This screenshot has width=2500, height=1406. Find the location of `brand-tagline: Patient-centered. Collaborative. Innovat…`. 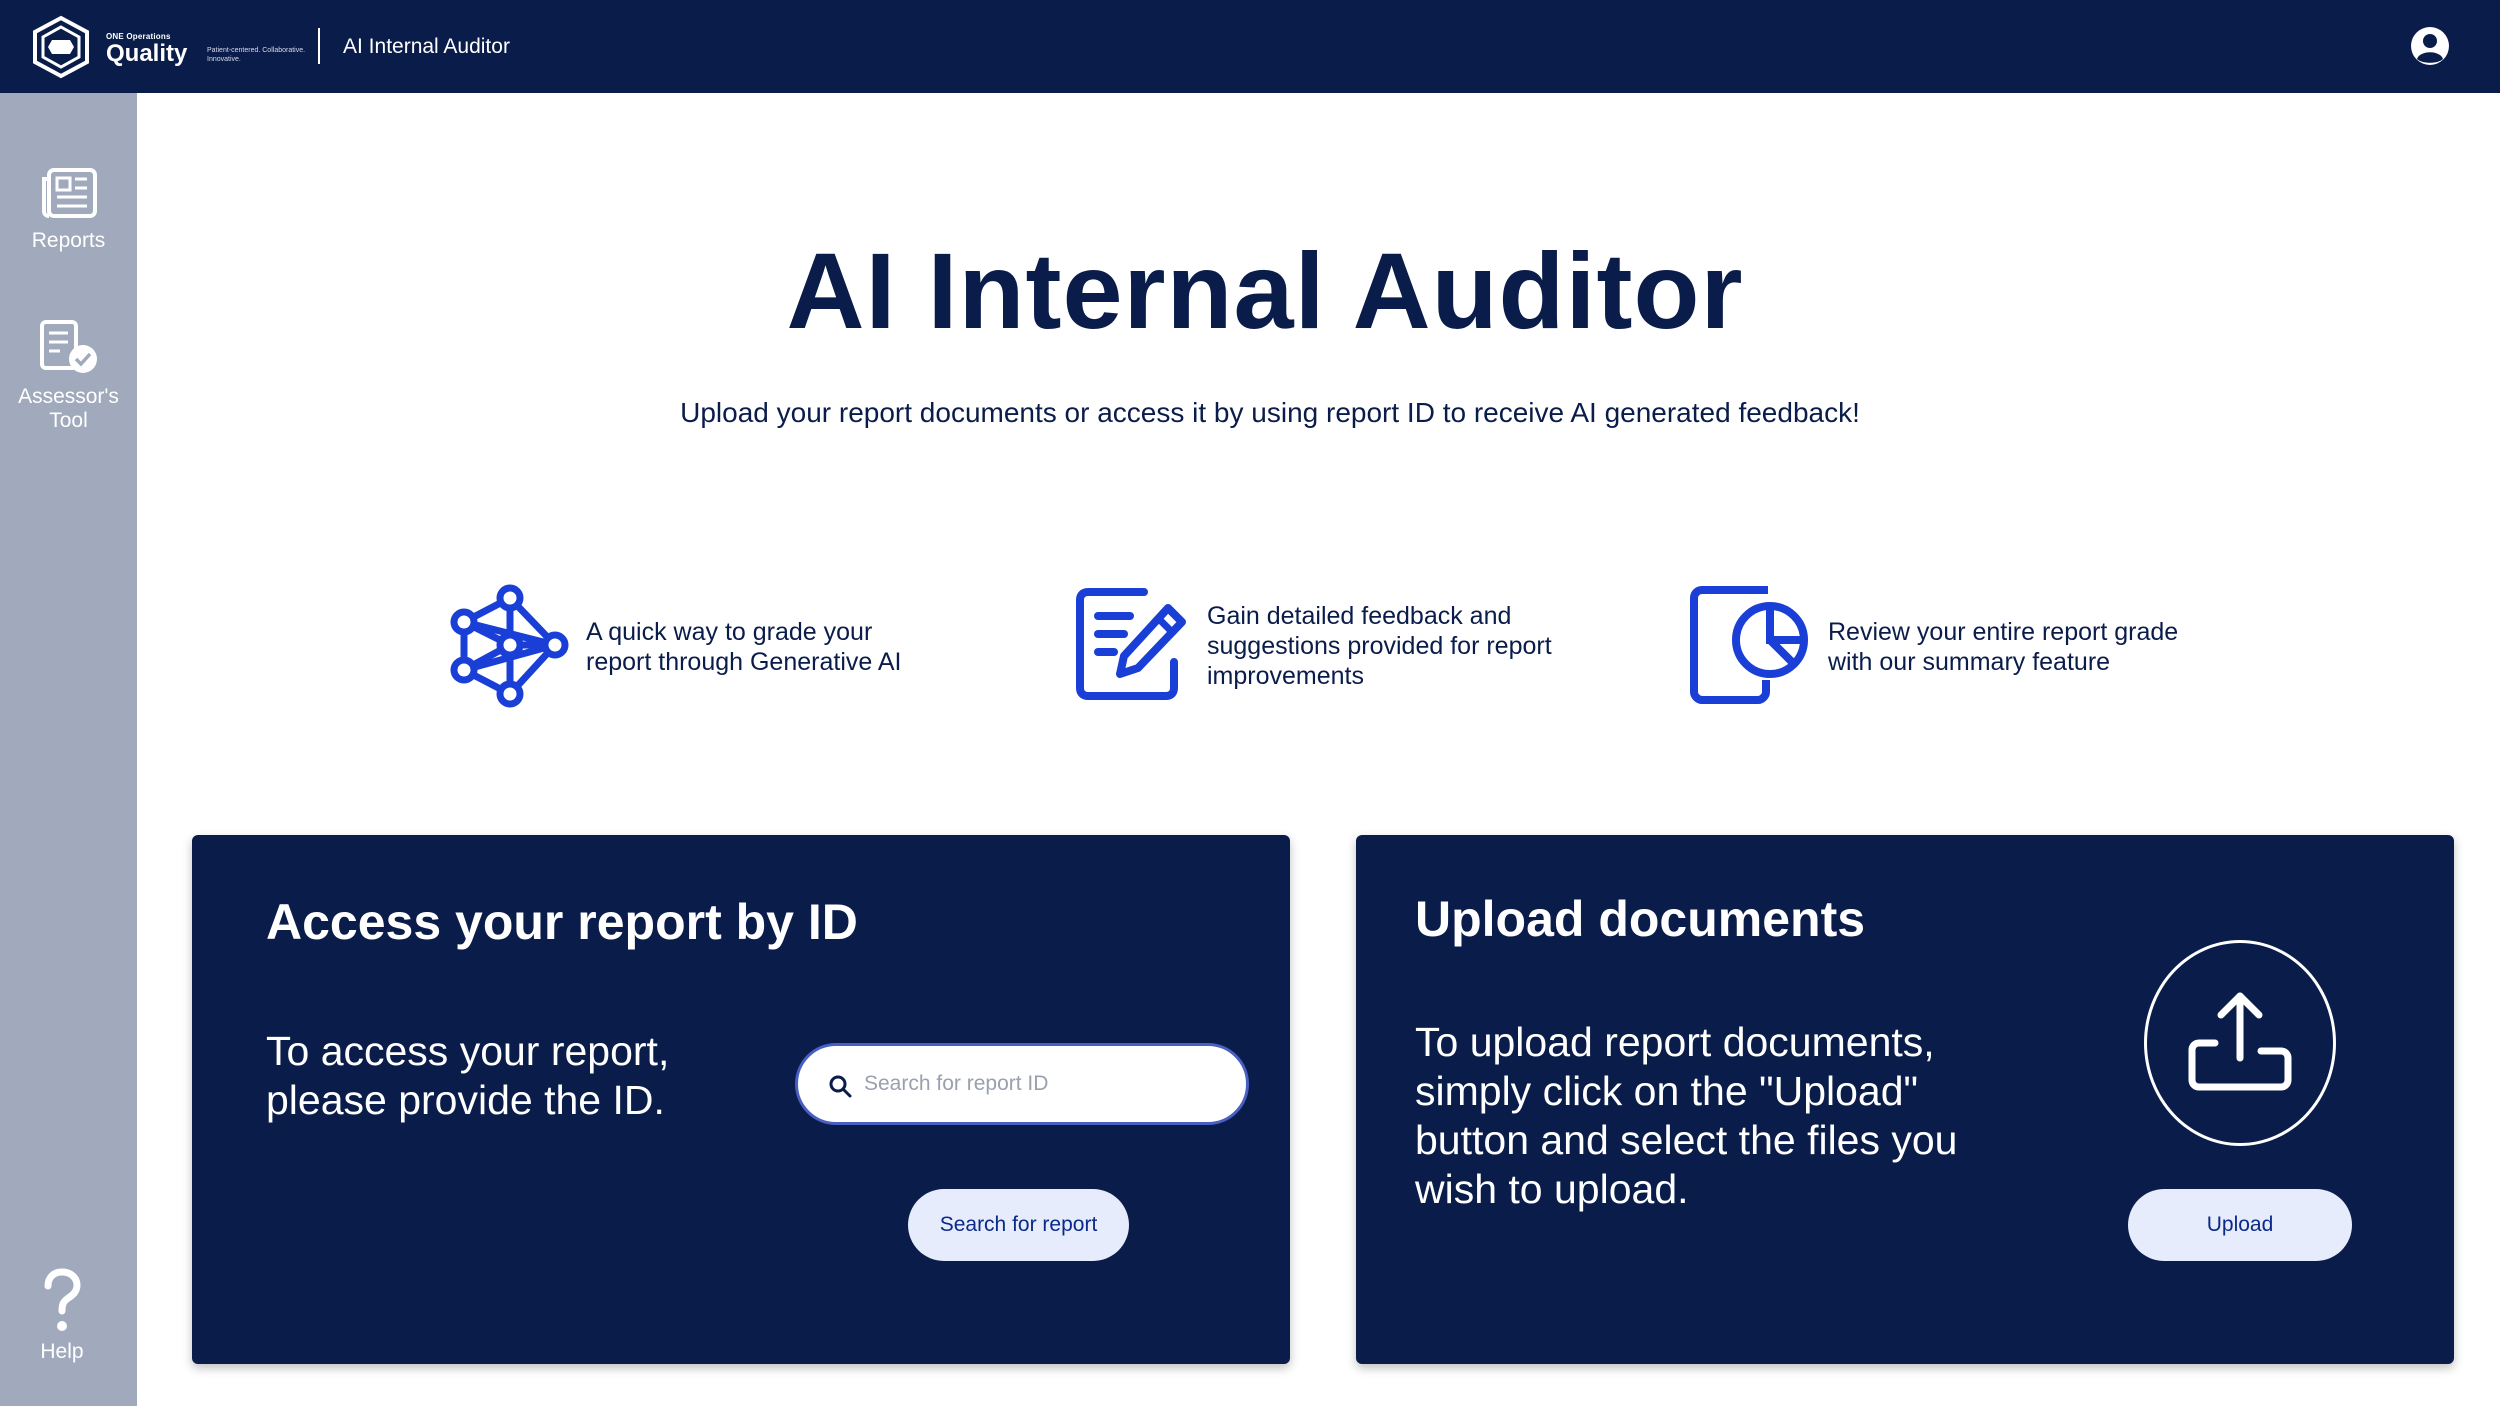

brand-tagline: Patient-centered. Collaborative. Innovat… is located at coordinates (256, 55).